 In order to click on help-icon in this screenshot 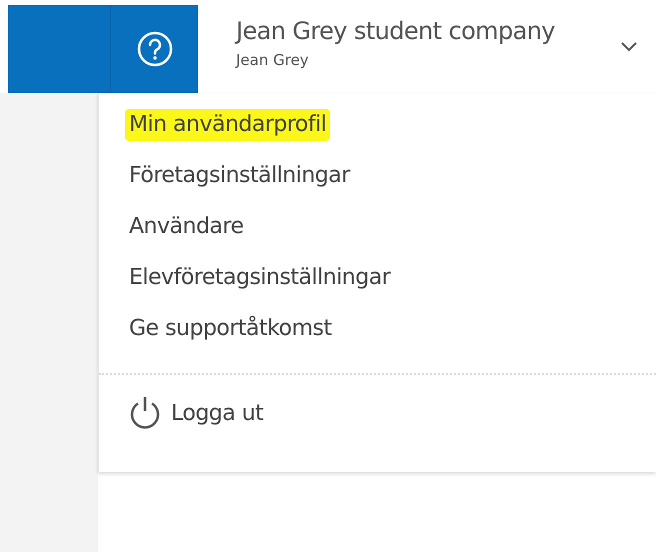, I will do `click(155, 49)`.